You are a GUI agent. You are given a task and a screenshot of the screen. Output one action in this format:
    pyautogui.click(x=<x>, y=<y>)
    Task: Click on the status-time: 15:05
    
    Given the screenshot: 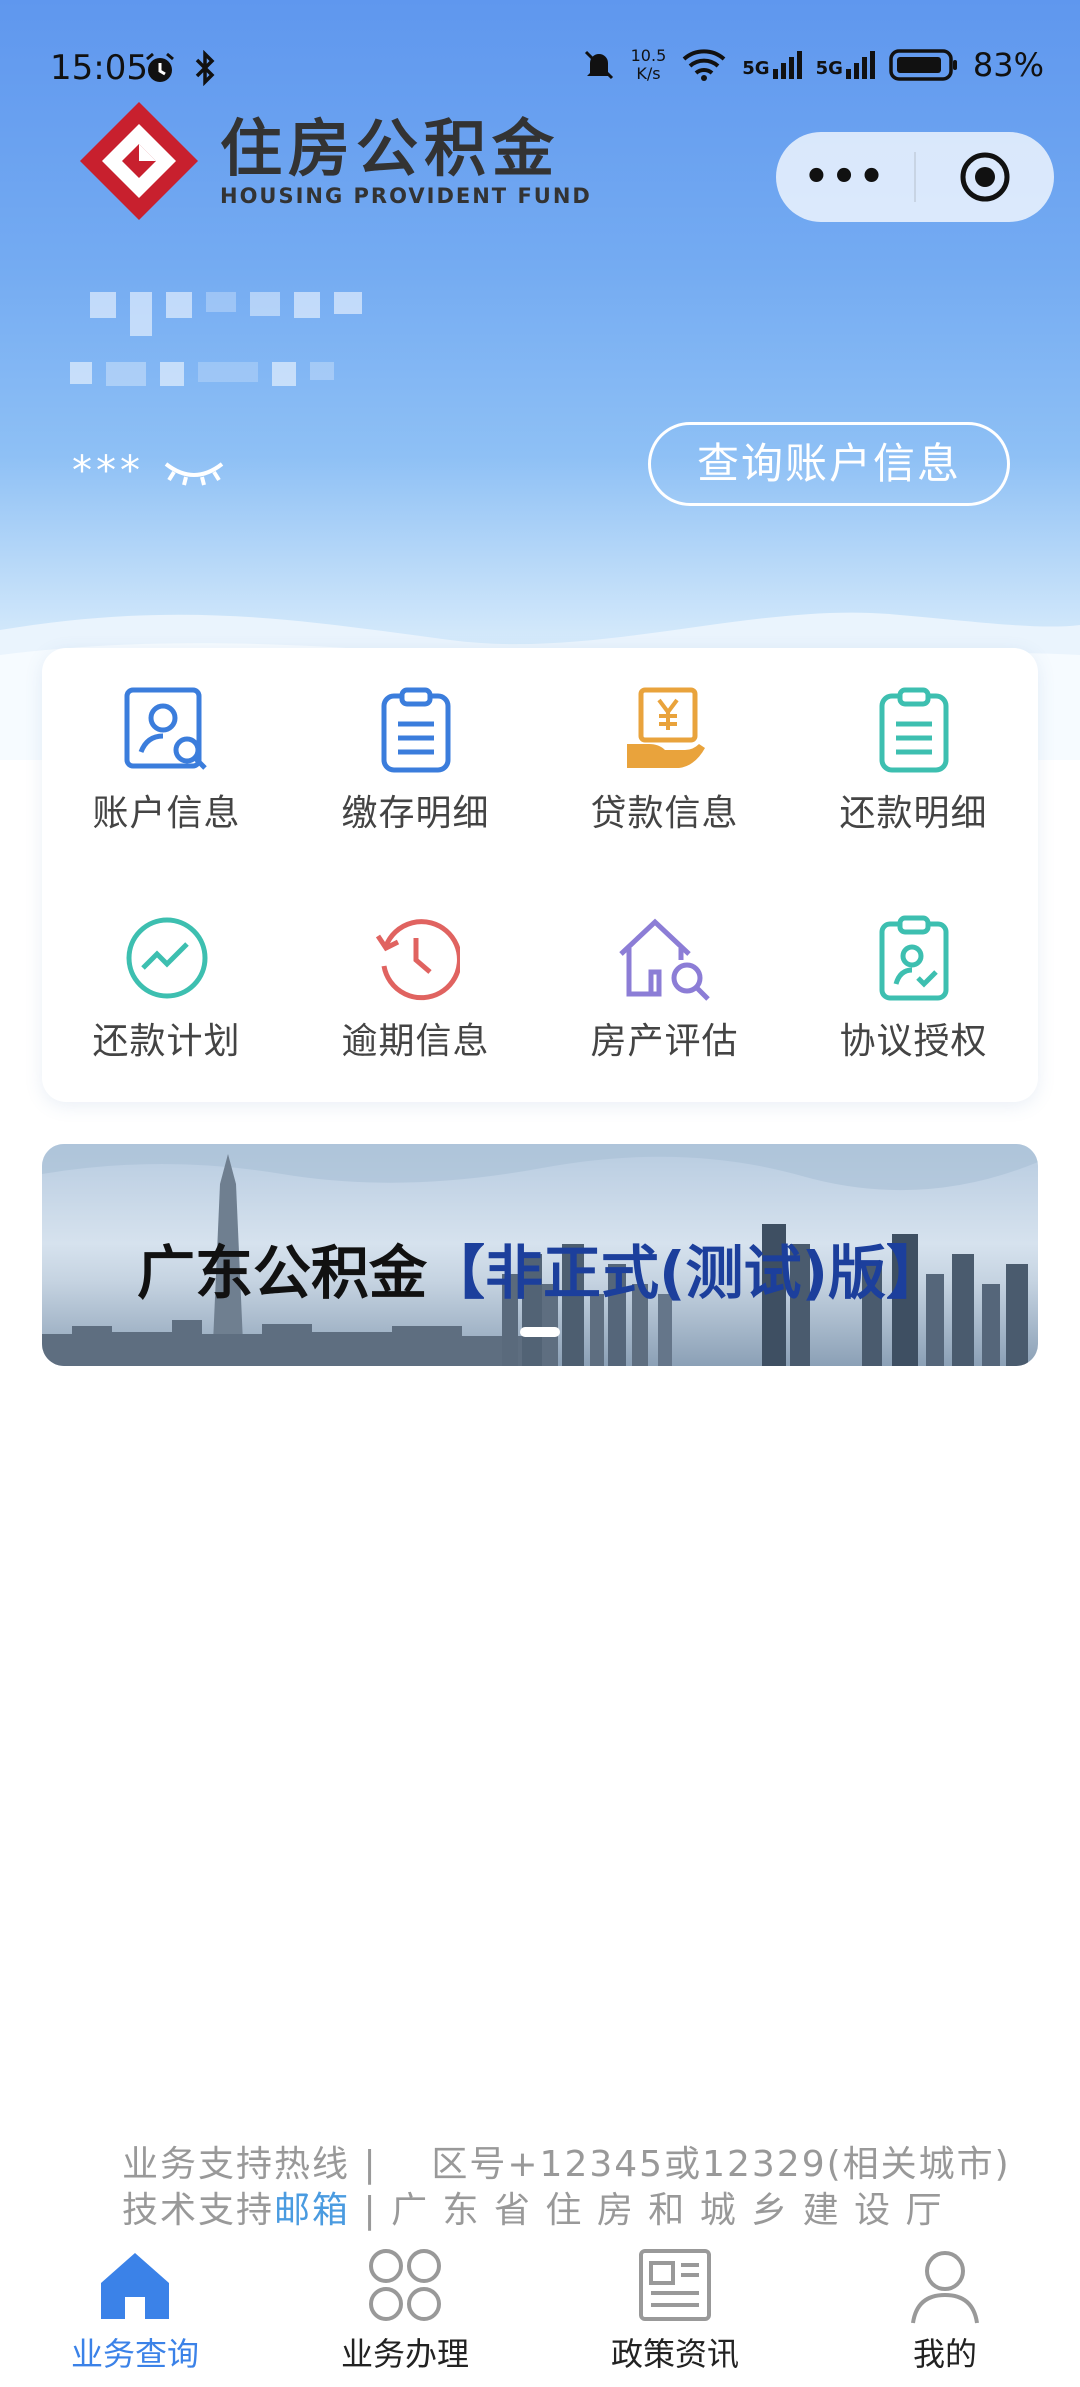 What is the action you would take?
    pyautogui.click(x=99, y=68)
    